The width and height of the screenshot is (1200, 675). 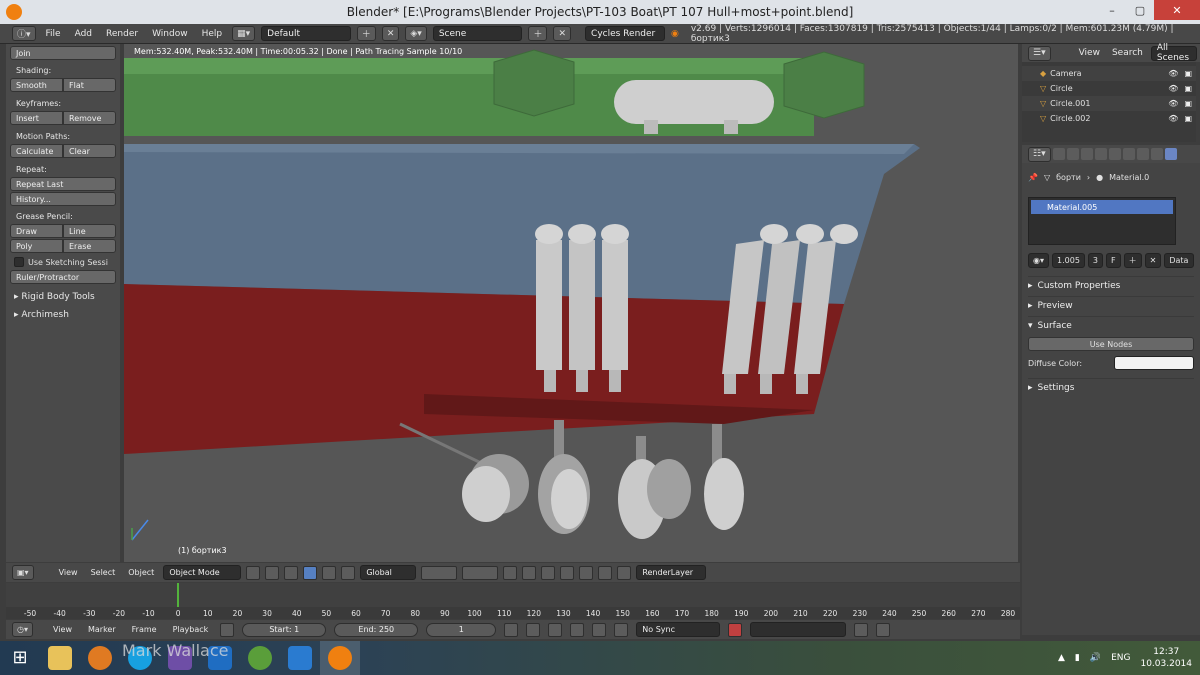 What do you see at coordinates (555, 629) in the screenshot?
I see `play-reverse-icon` at bounding box center [555, 629].